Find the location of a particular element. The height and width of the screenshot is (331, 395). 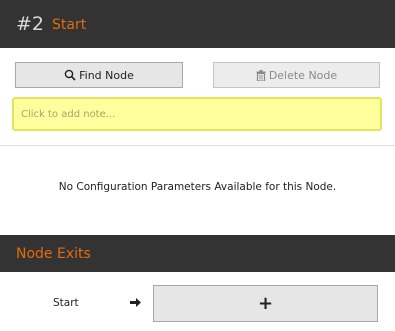

delete-node-label: Delete Node is located at coordinates (303, 75).